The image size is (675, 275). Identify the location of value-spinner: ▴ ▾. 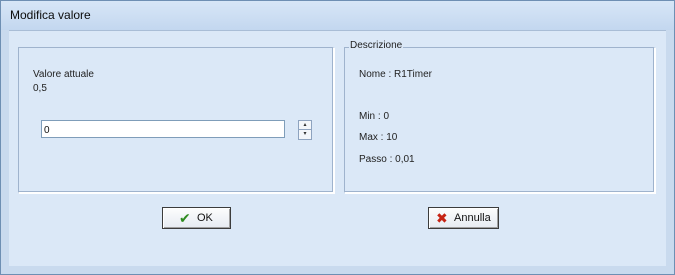
(305, 130).